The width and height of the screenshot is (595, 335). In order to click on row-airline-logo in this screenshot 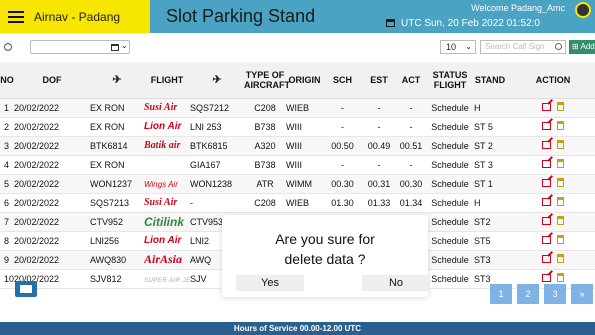, I will do `click(167, 165)`.